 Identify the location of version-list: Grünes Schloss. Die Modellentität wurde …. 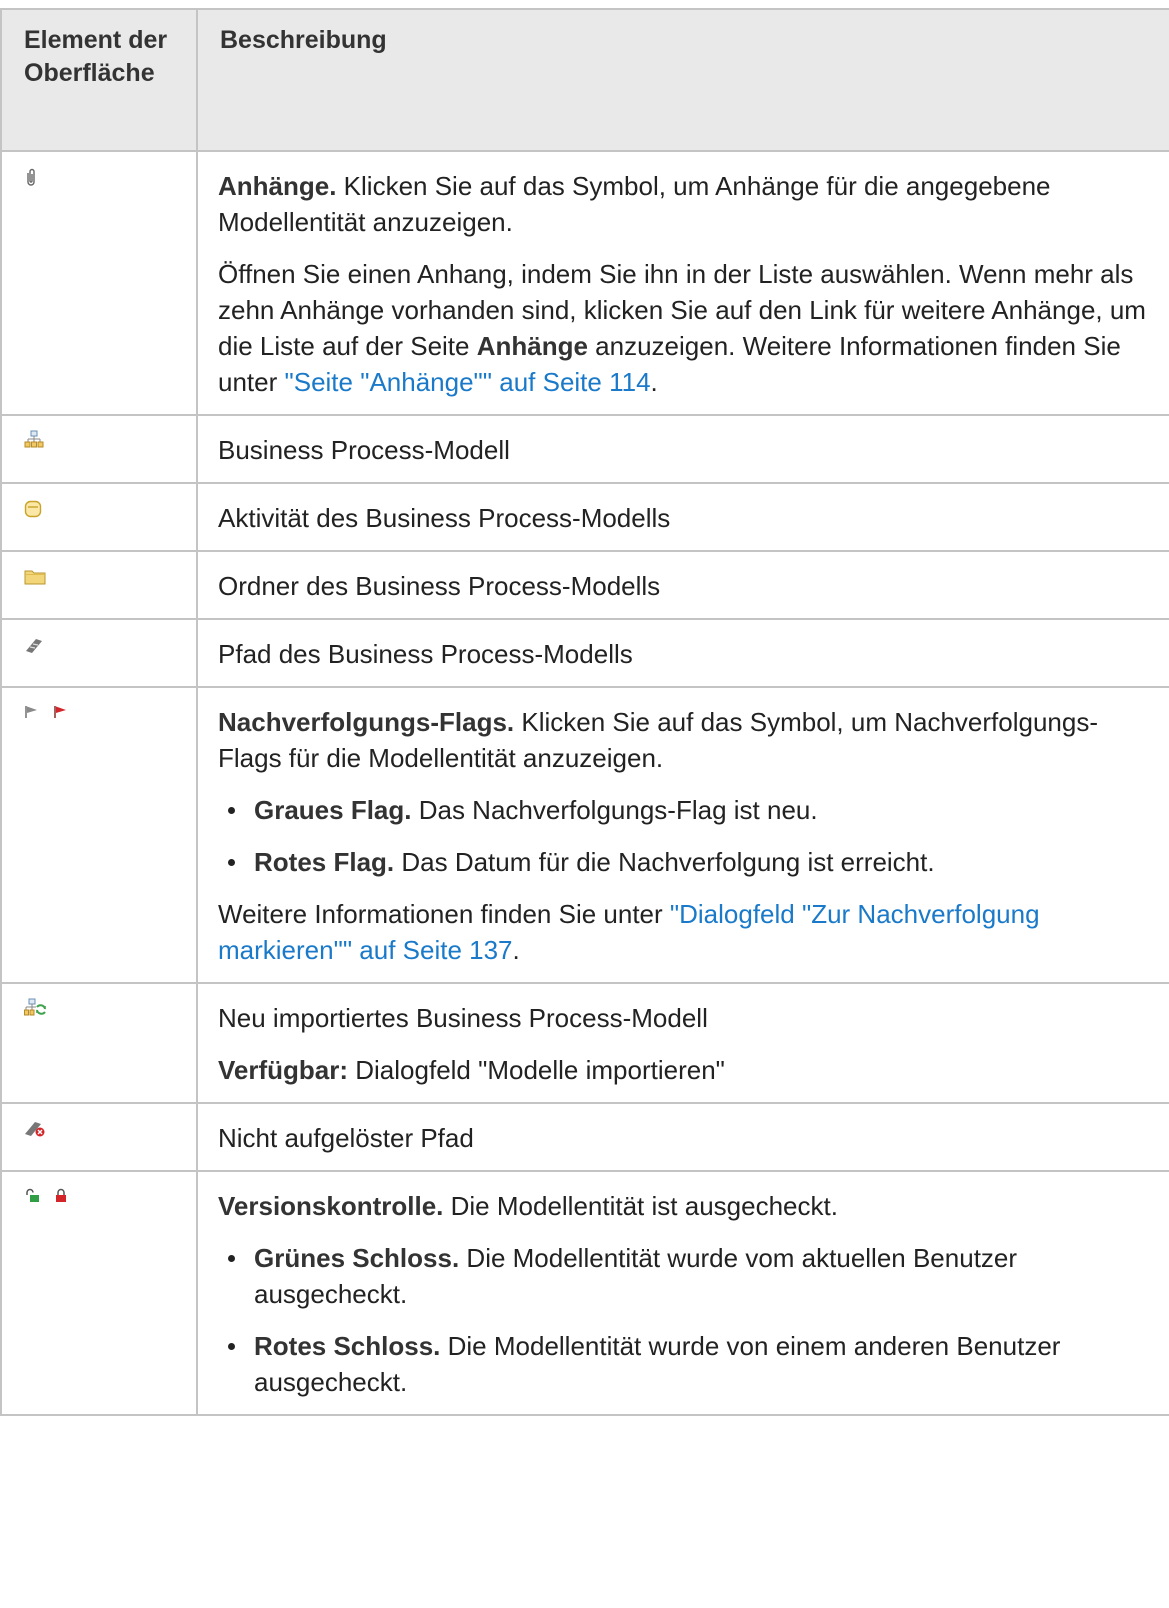
(683, 1320).